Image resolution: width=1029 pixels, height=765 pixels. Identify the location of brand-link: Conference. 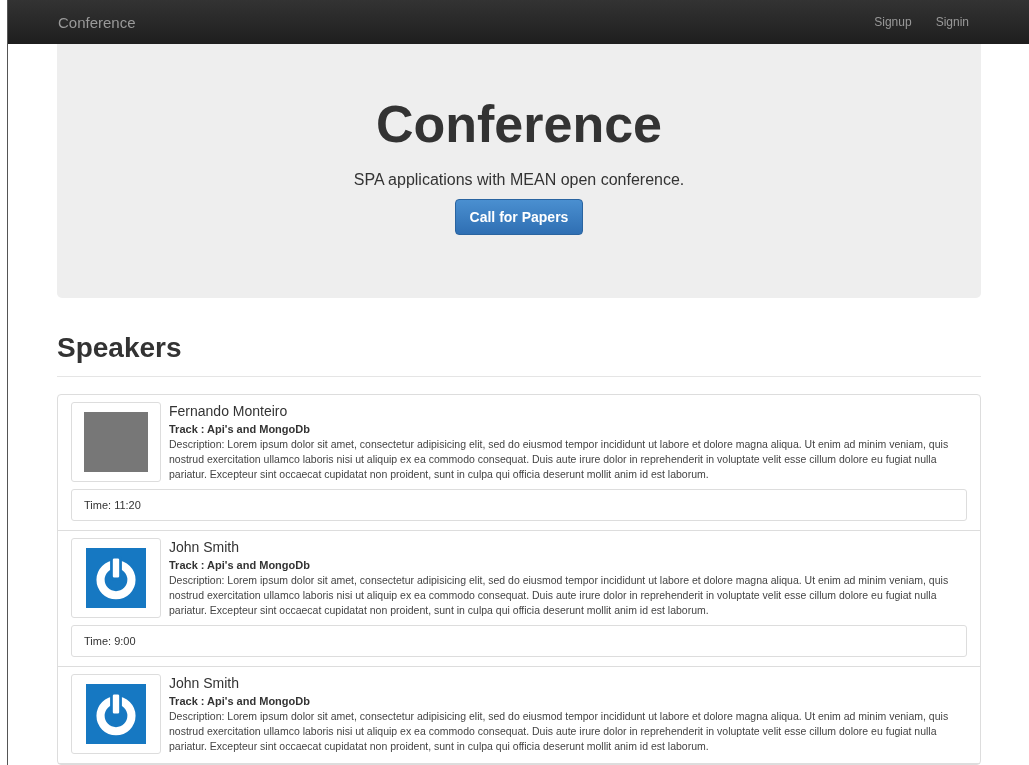
(97, 22).